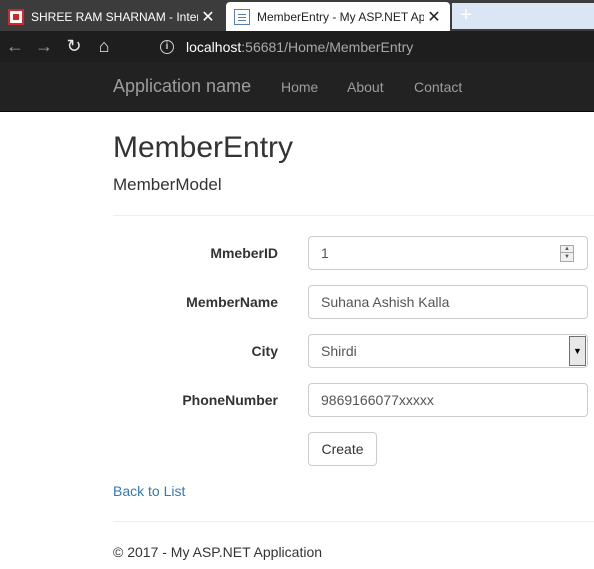 This screenshot has width=594, height=569. Describe the element at coordinates (353, 521) in the screenshot. I see `footer-divider` at that location.